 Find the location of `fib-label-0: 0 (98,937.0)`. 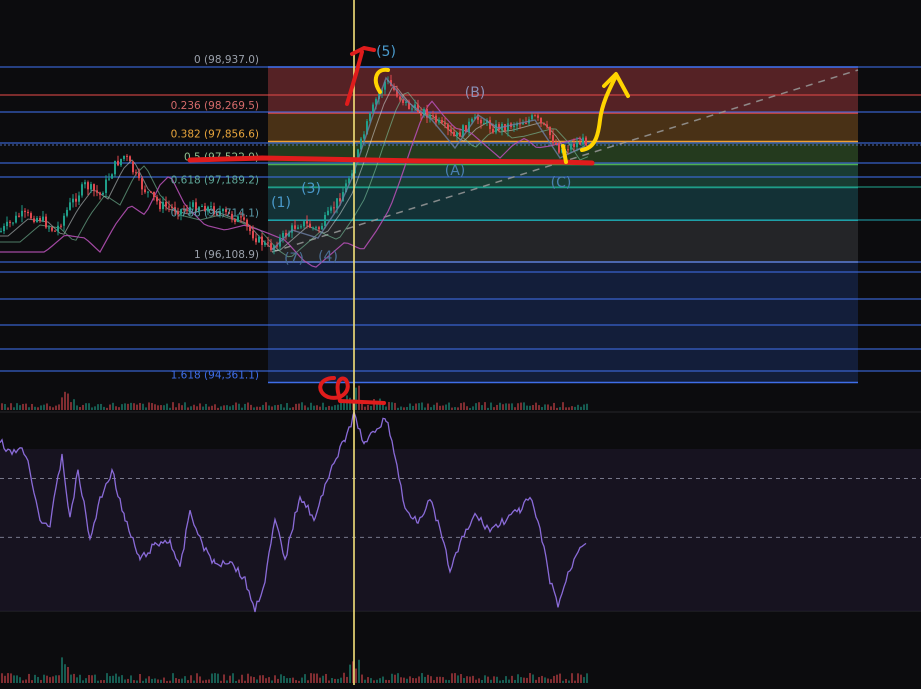

fib-label-0: 0 (98,937.0) is located at coordinates (226, 60).